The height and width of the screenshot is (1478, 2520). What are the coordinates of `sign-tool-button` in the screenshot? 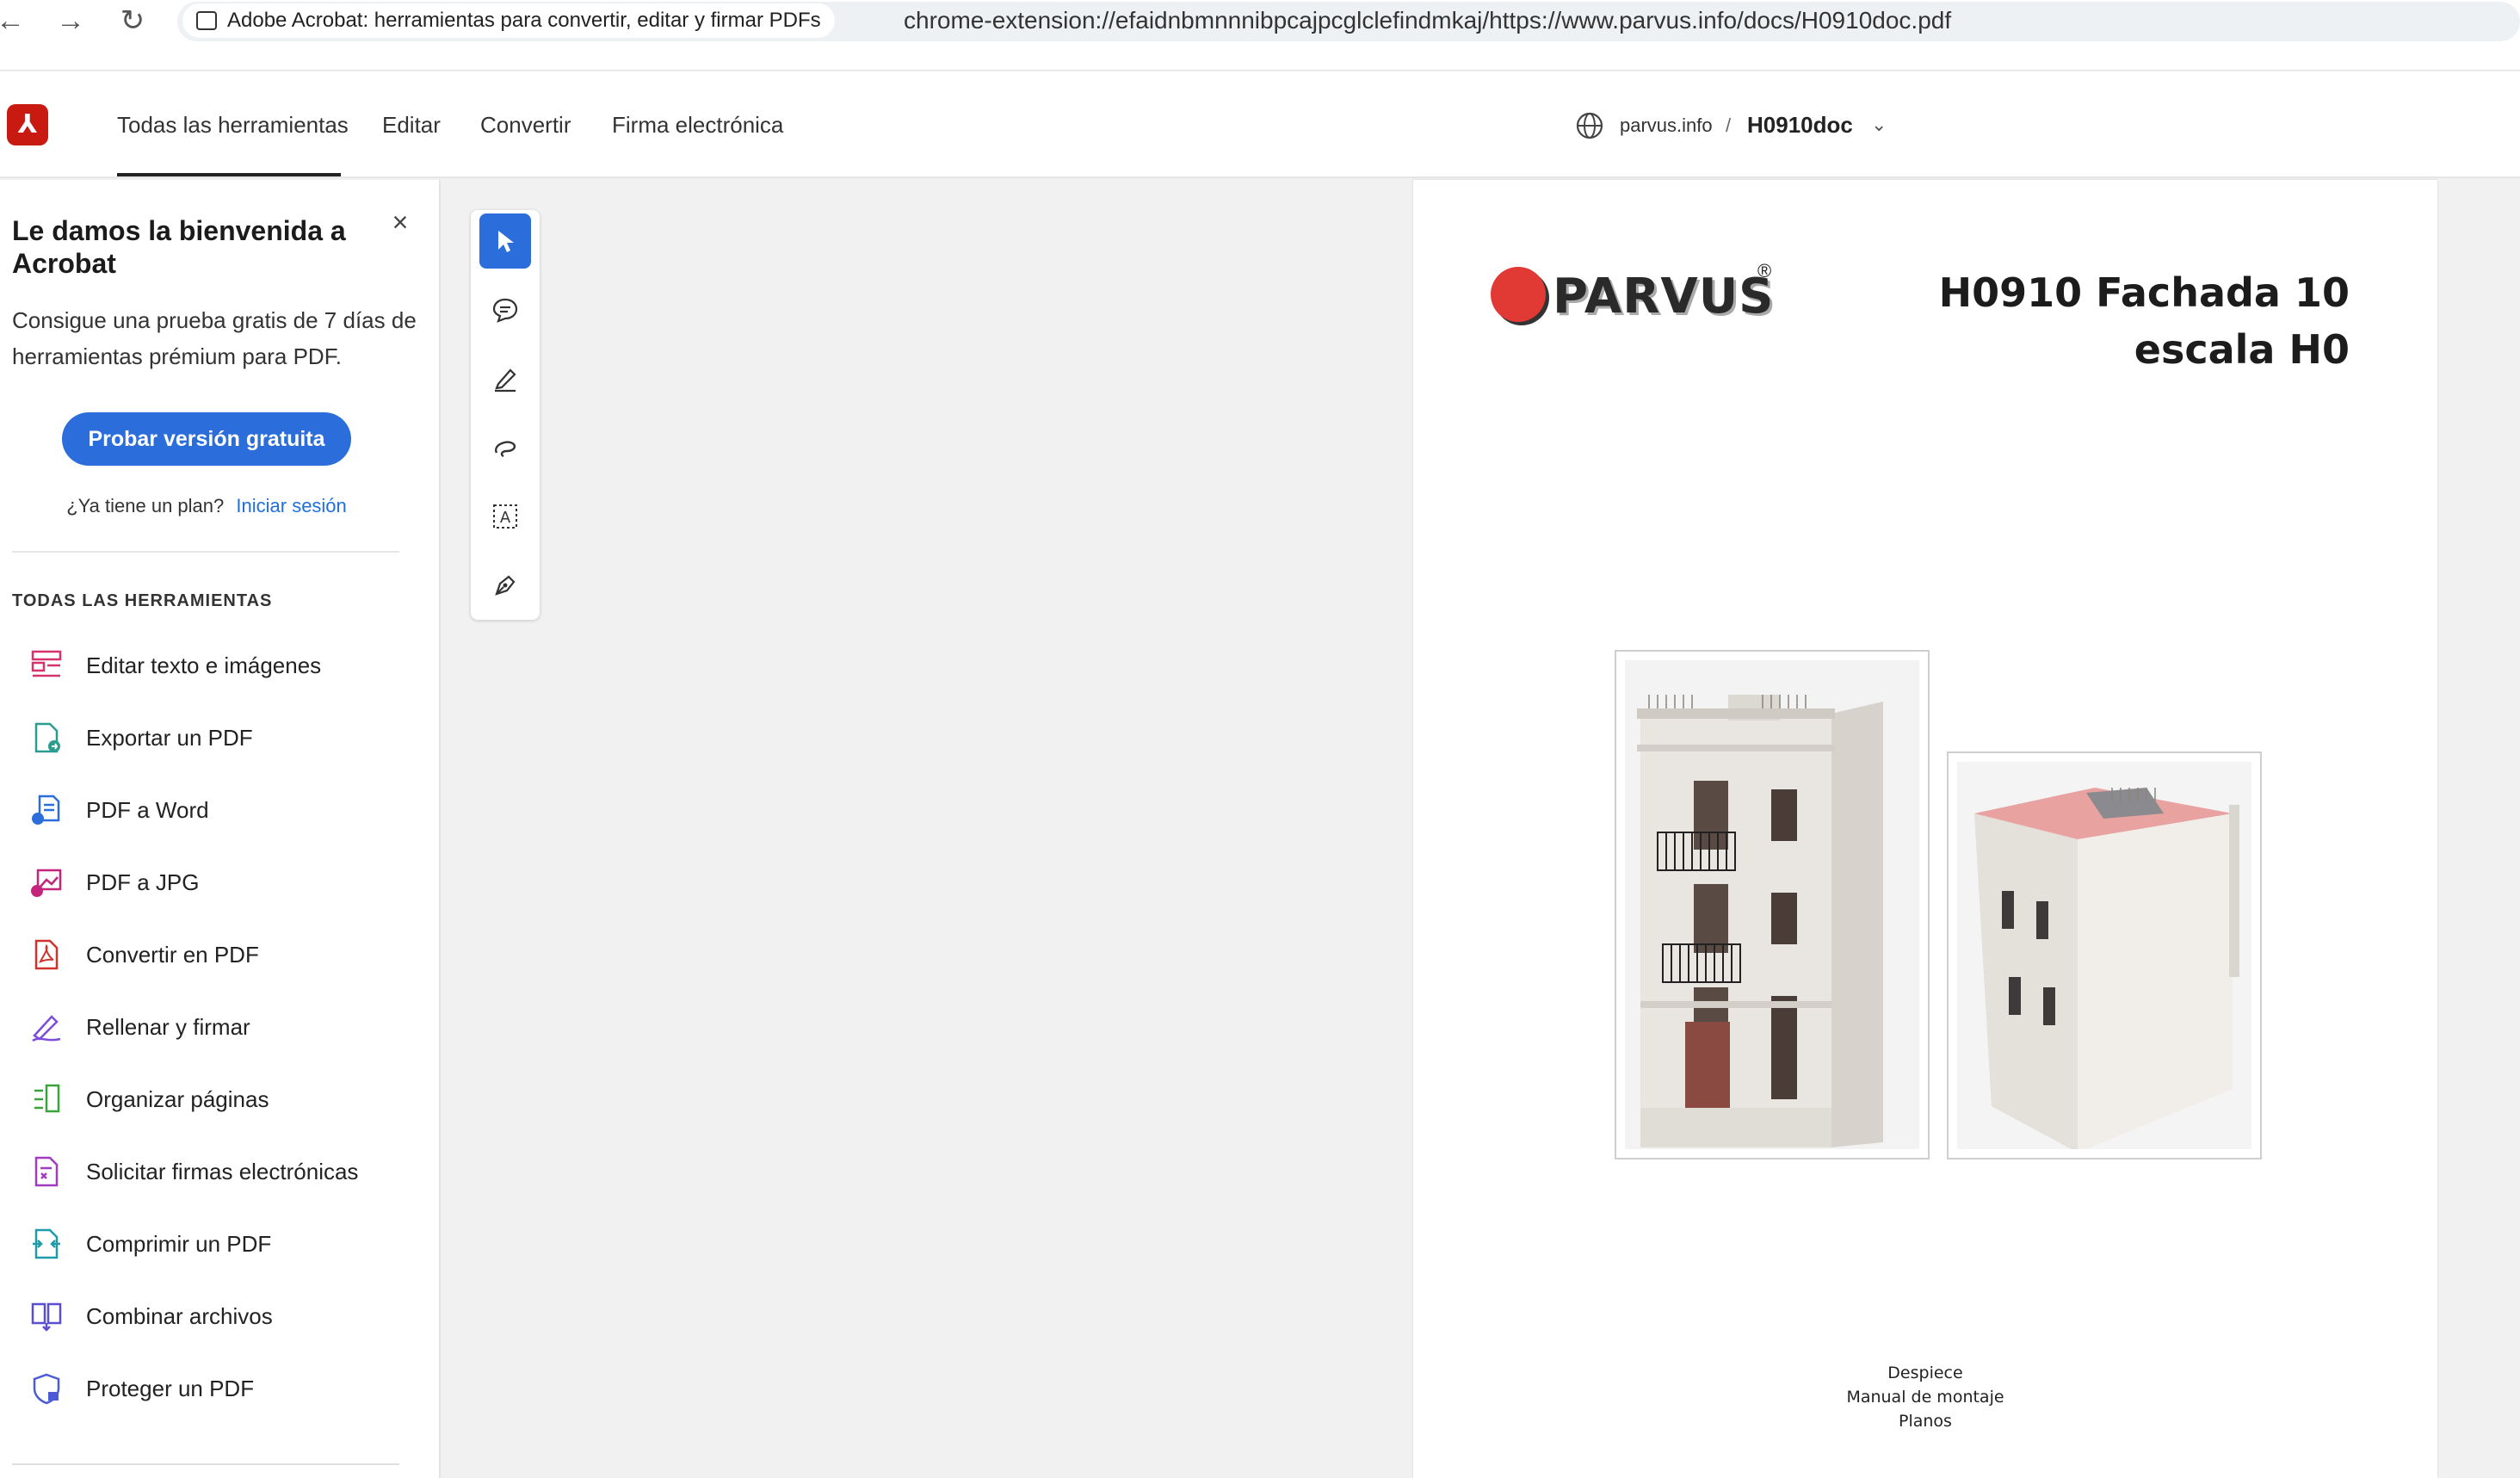 It's located at (505, 585).